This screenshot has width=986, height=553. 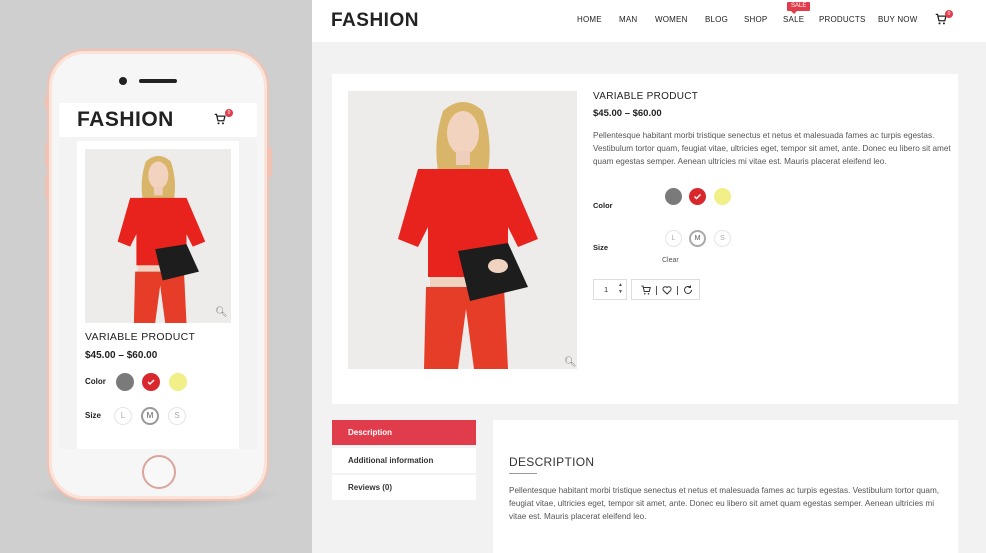 What do you see at coordinates (606, 289) in the screenshot?
I see `quantity-value: 1` at bounding box center [606, 289].